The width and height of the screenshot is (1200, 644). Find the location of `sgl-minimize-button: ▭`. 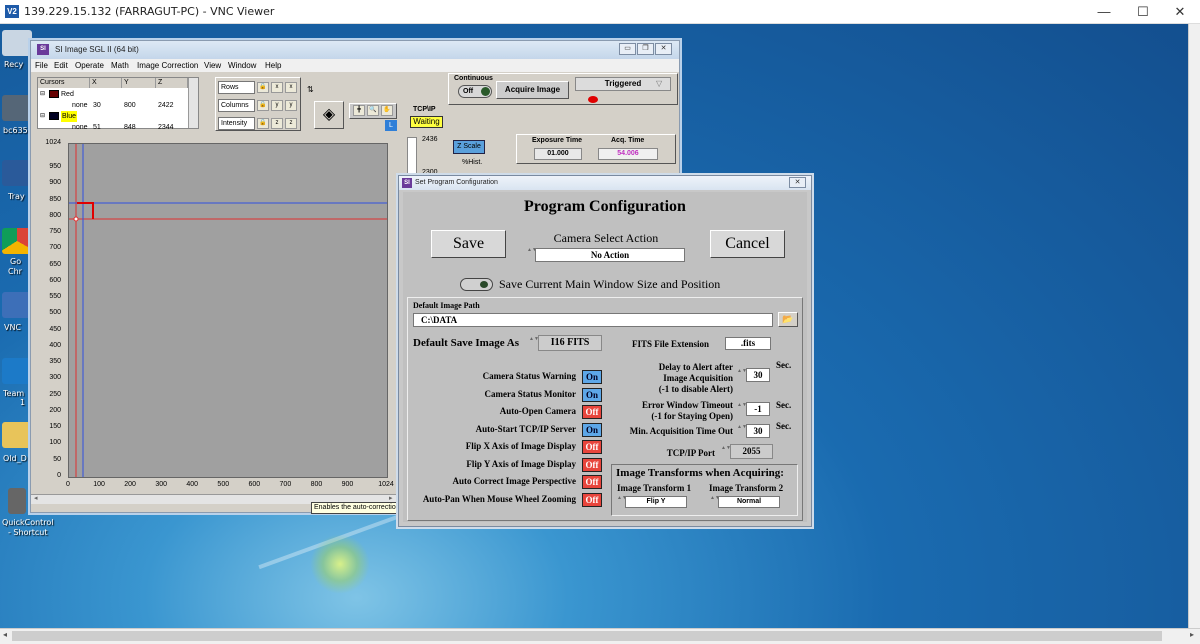

sgl-minimize-button: ▭ is located at coordinates (627, 49).